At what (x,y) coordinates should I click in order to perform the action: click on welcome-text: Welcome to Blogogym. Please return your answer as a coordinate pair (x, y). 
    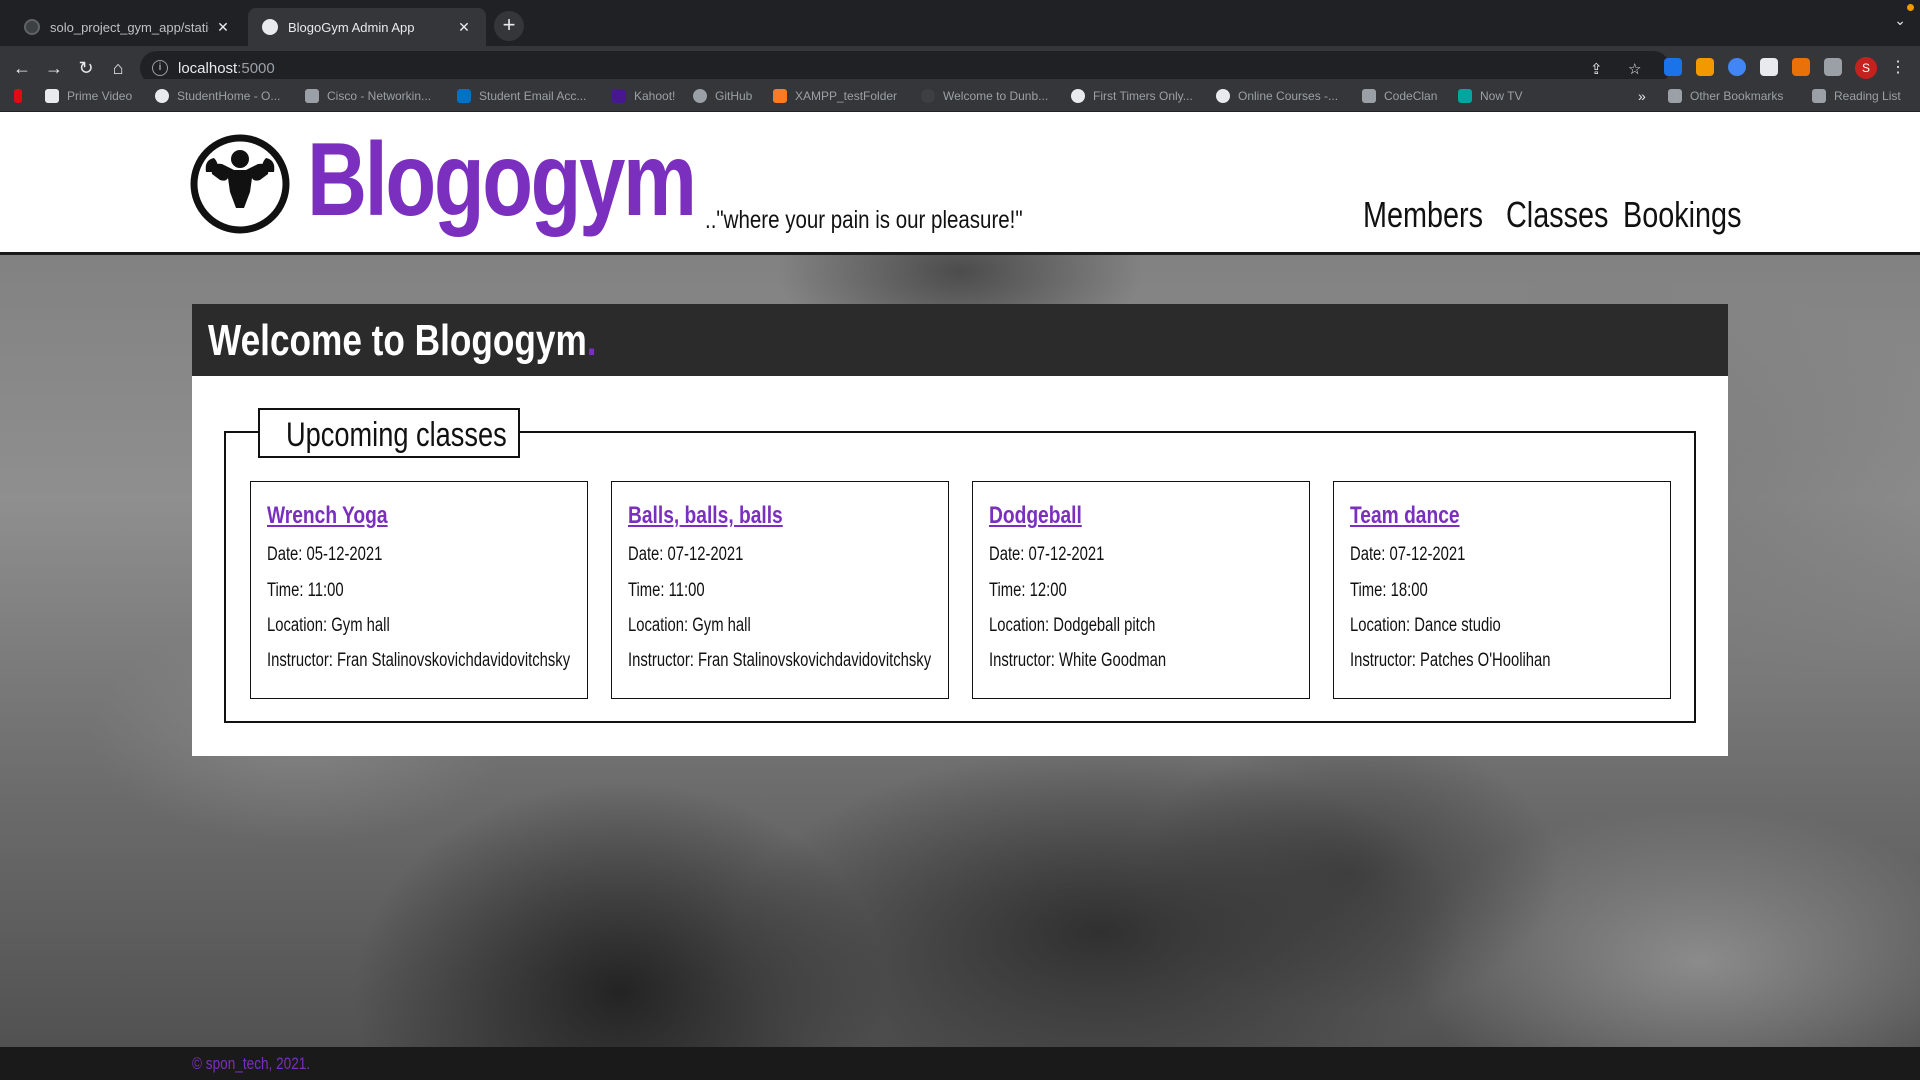
    Looking at the image, I should click on (397, 340).